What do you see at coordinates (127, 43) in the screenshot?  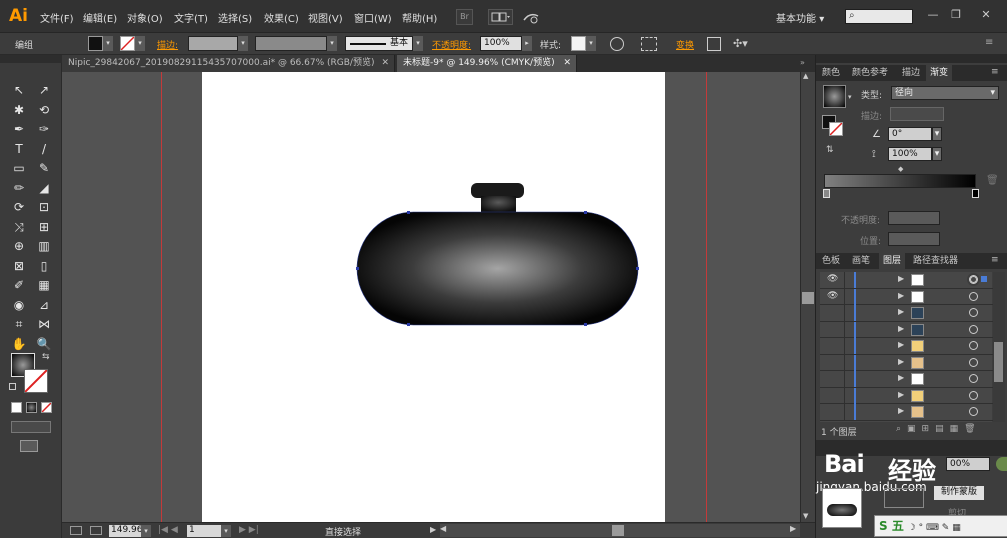 I see `stroke-swatch` at bounding box center [127, 43].